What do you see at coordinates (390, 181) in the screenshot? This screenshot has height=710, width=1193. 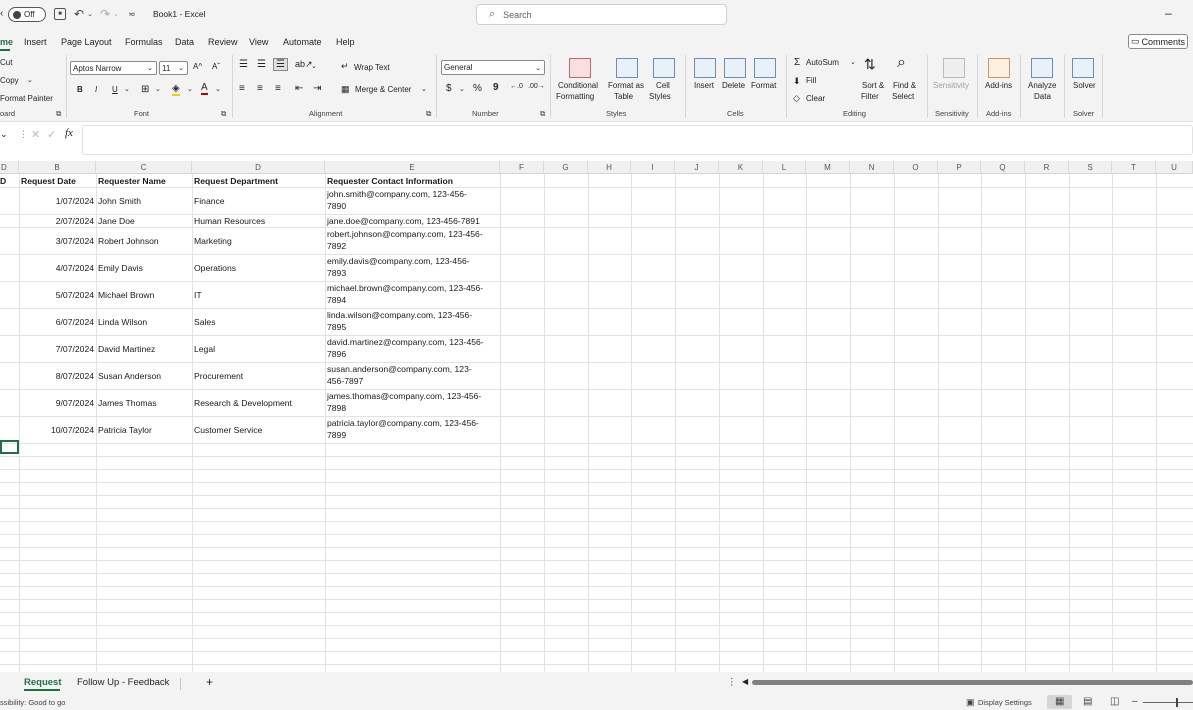 I see `header-cell: Requester Contact Information` at bounding box center [390, 181].